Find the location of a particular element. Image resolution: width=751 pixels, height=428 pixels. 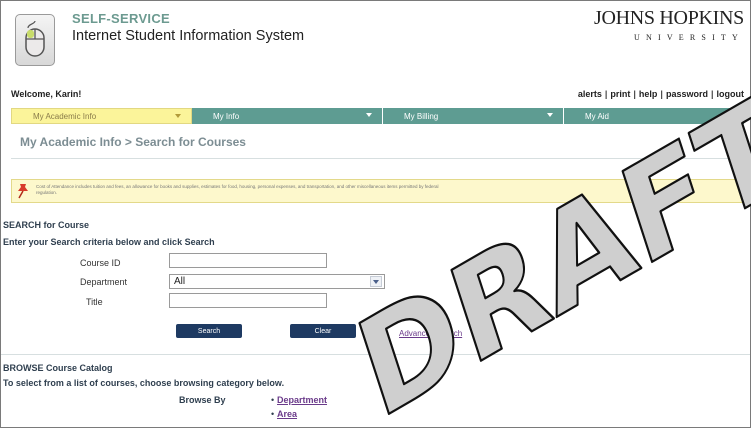

department-label: Department is located at coordinates (104, 282).